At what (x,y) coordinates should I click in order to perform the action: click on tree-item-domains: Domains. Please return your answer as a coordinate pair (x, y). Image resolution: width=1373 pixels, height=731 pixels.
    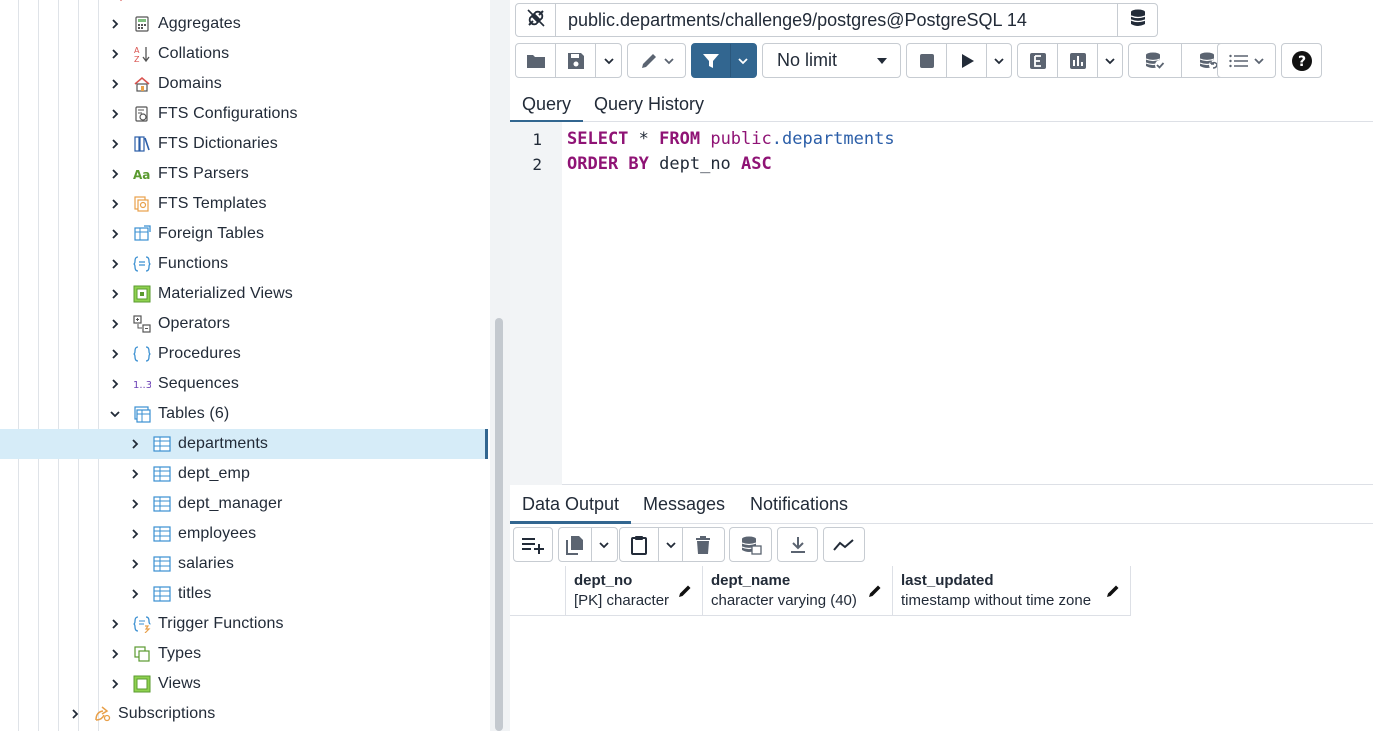
    Looking at the image, I should click on (244, 84).